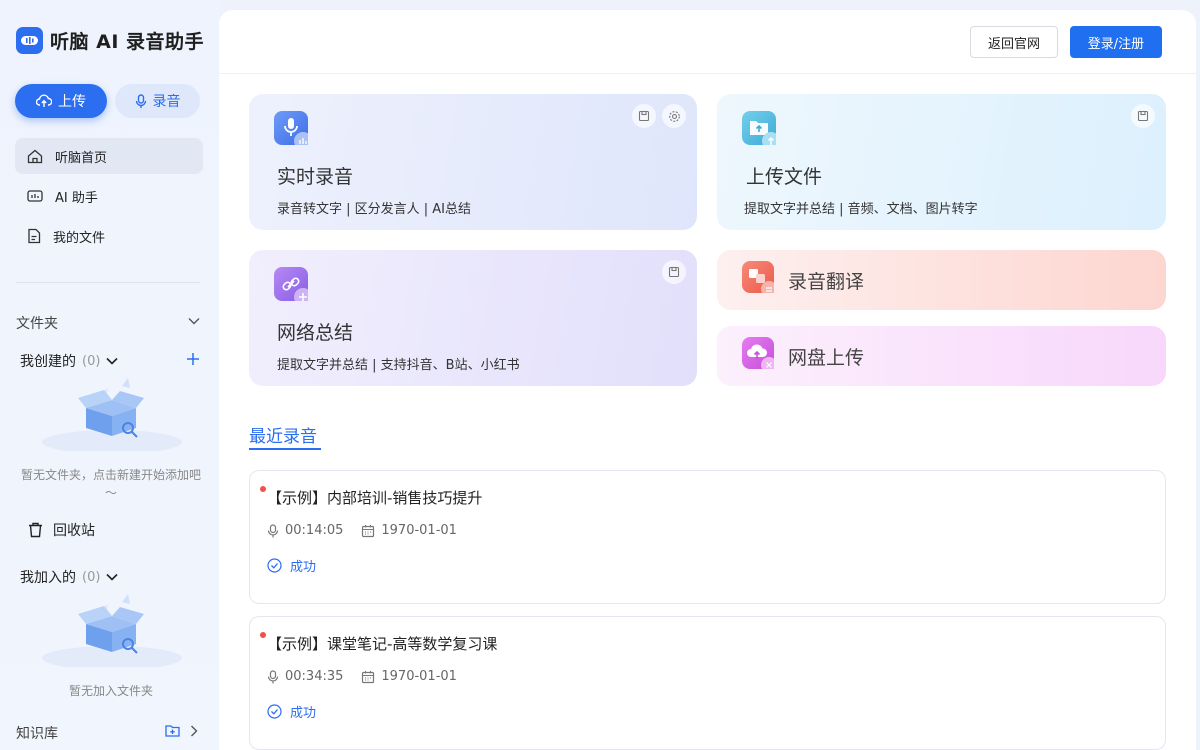 This screenshot has height=750, width=1200. What do you see at coordinates (35, 530) in the screenshot?
I see `trash-icon` at bounding box center [35, 530].